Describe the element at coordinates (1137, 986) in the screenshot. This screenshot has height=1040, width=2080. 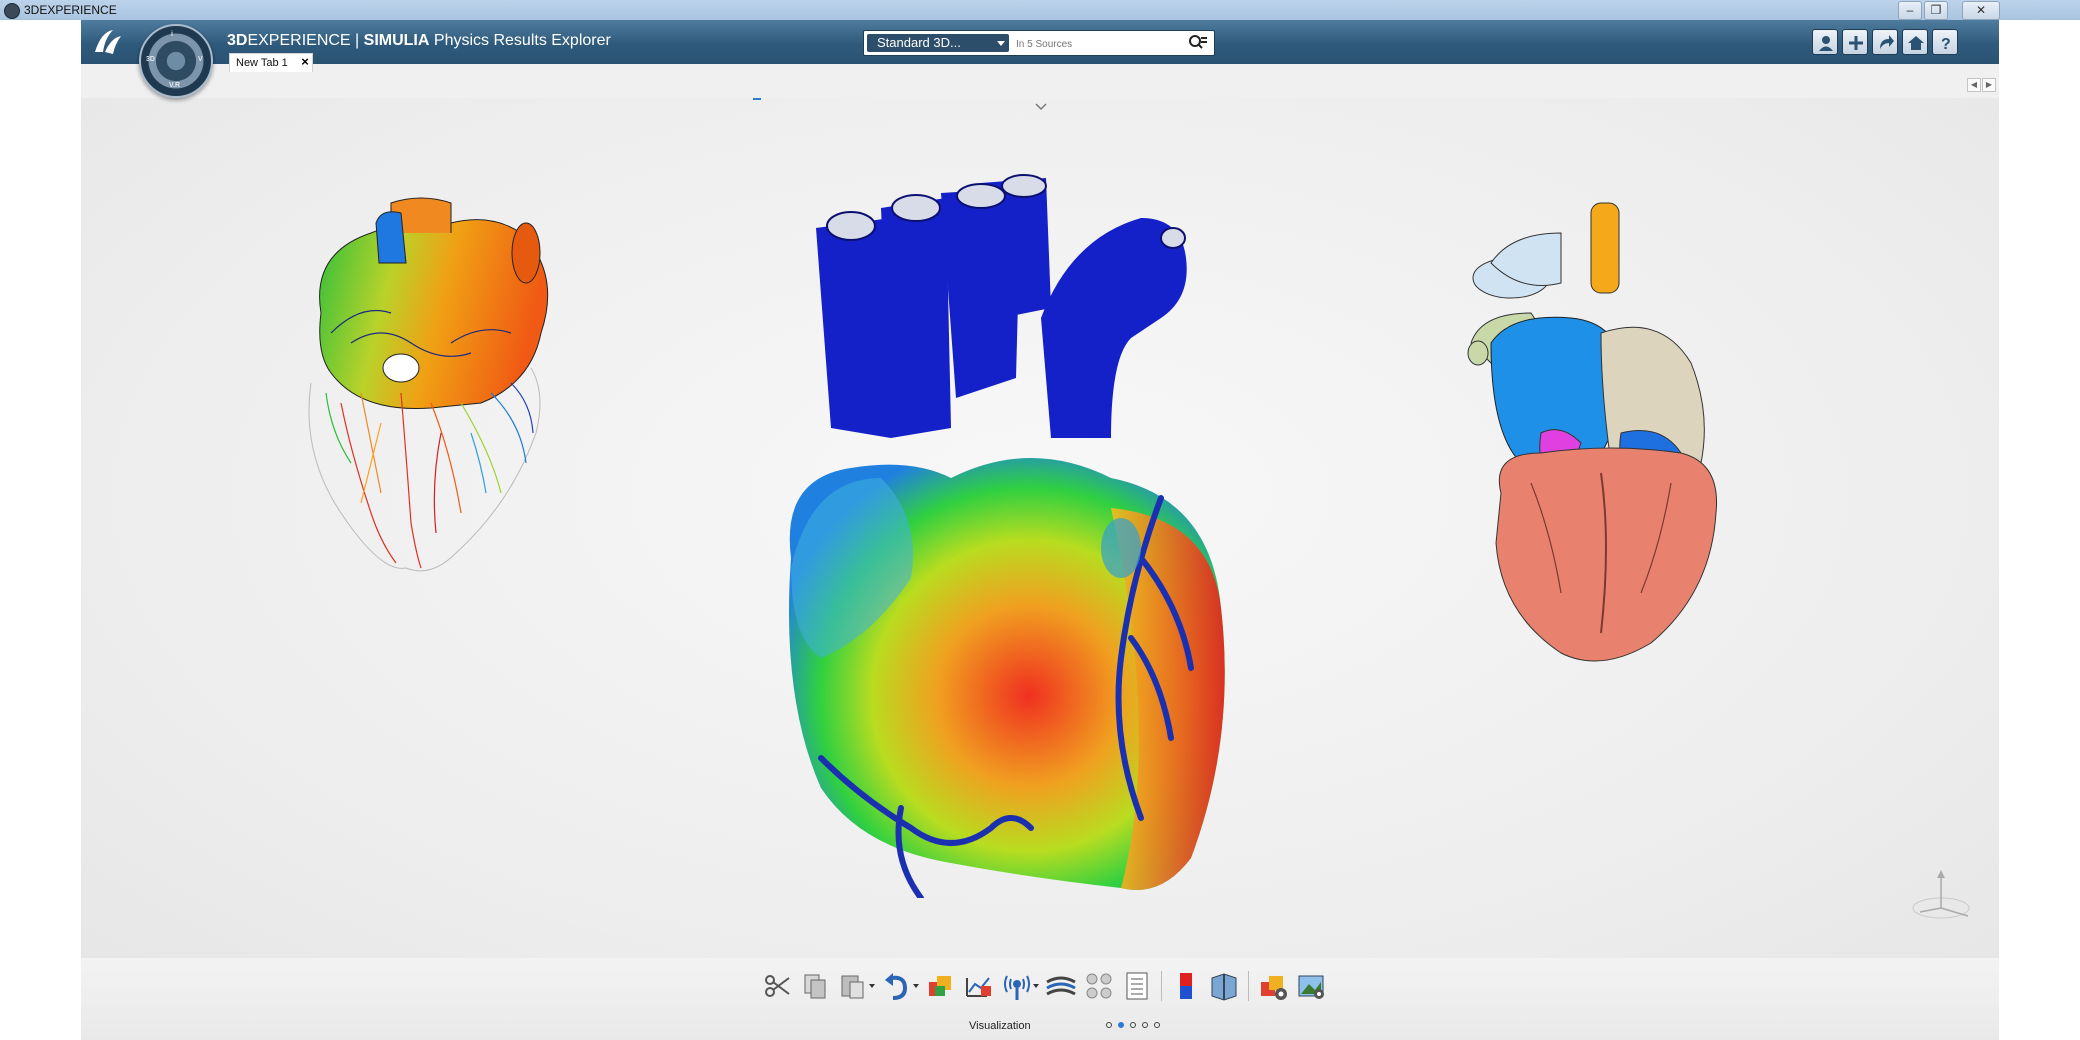
I see `report-icon` at that location.